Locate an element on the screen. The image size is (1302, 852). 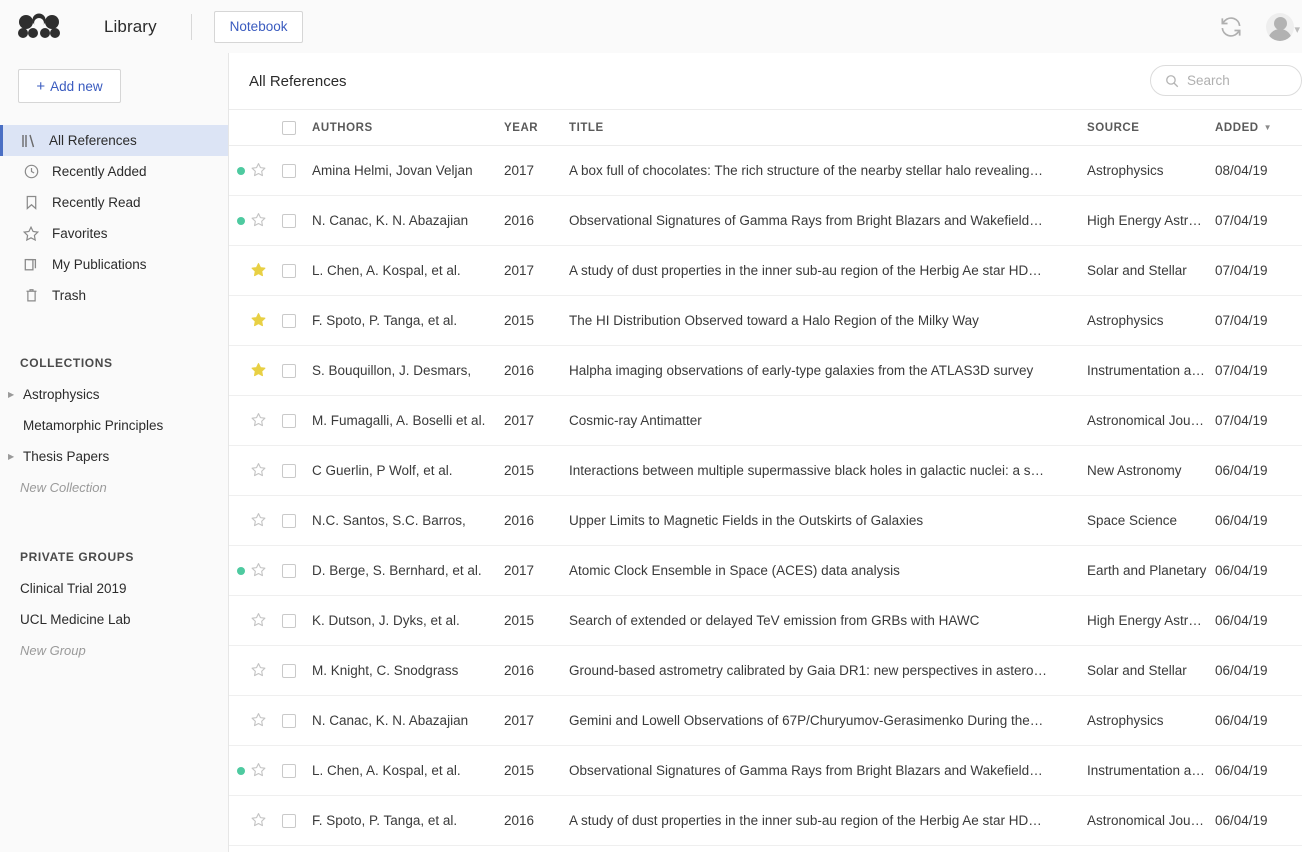
new-collection-button: New Collection is located at coordinates (114, 487).